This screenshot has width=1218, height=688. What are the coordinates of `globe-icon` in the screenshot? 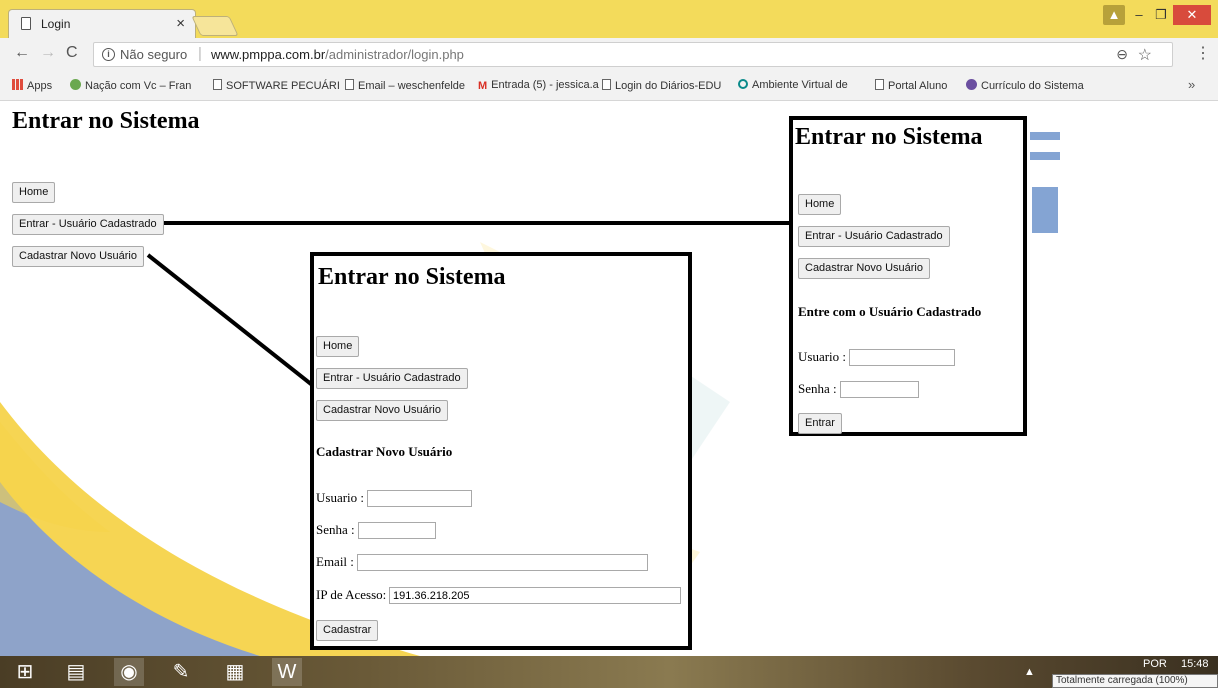 It's located at (971, 84).